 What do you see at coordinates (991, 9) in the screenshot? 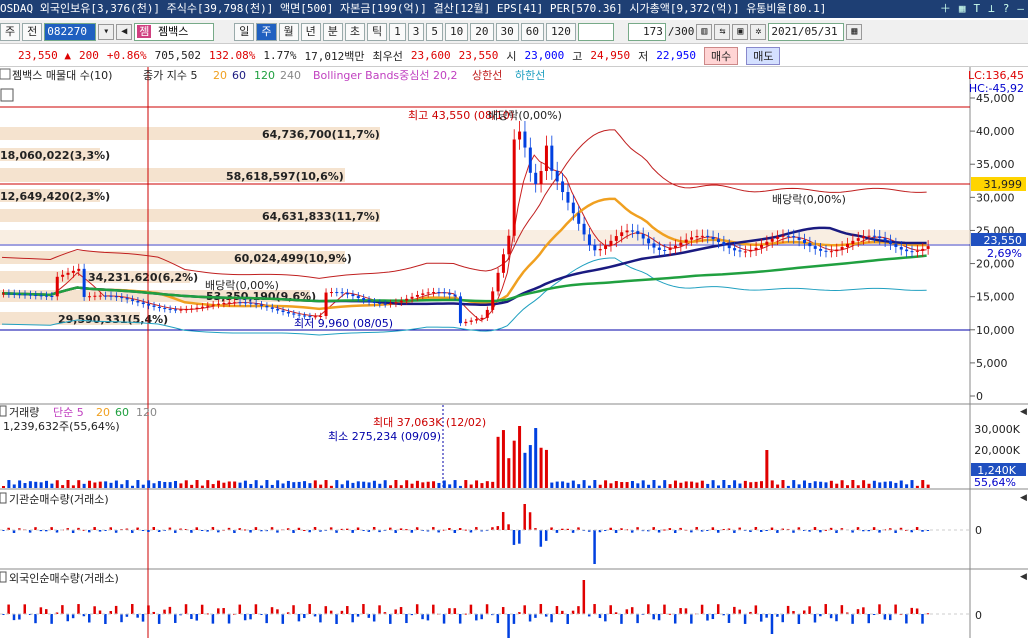
I see `pin-icon: ⊥` at bounding box center [991, 9].